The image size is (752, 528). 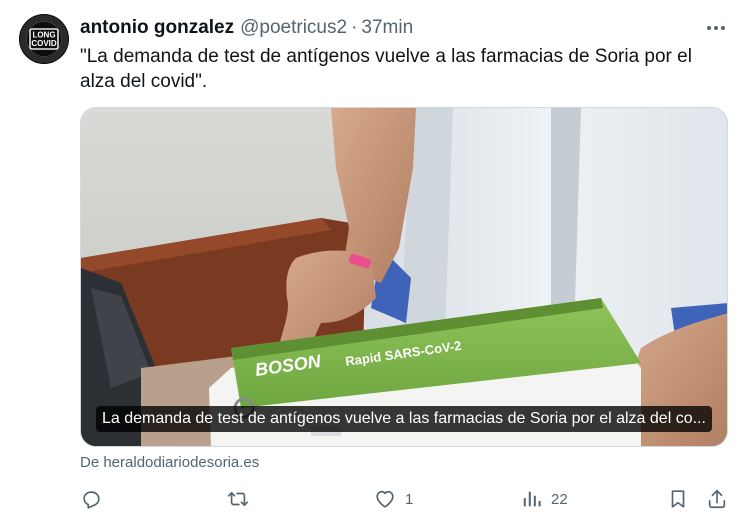 What do you see at coordinates (293, 28) in the screenshot?
I see `author-handle: @poetricus2` at bounding box center [293, 28].